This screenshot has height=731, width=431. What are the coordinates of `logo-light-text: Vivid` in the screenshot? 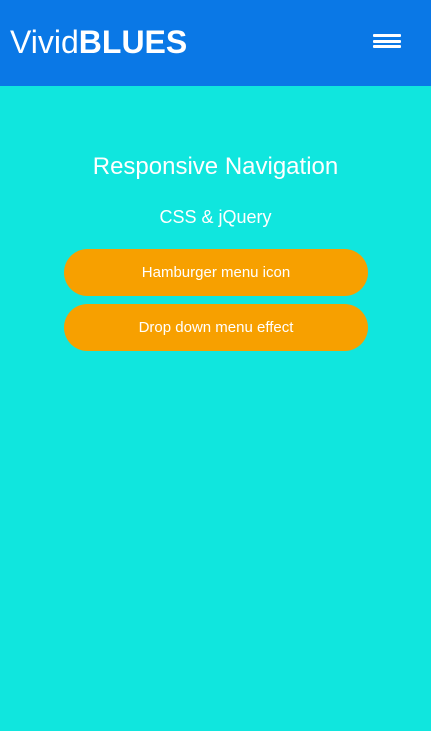 It's located at (44, 42).